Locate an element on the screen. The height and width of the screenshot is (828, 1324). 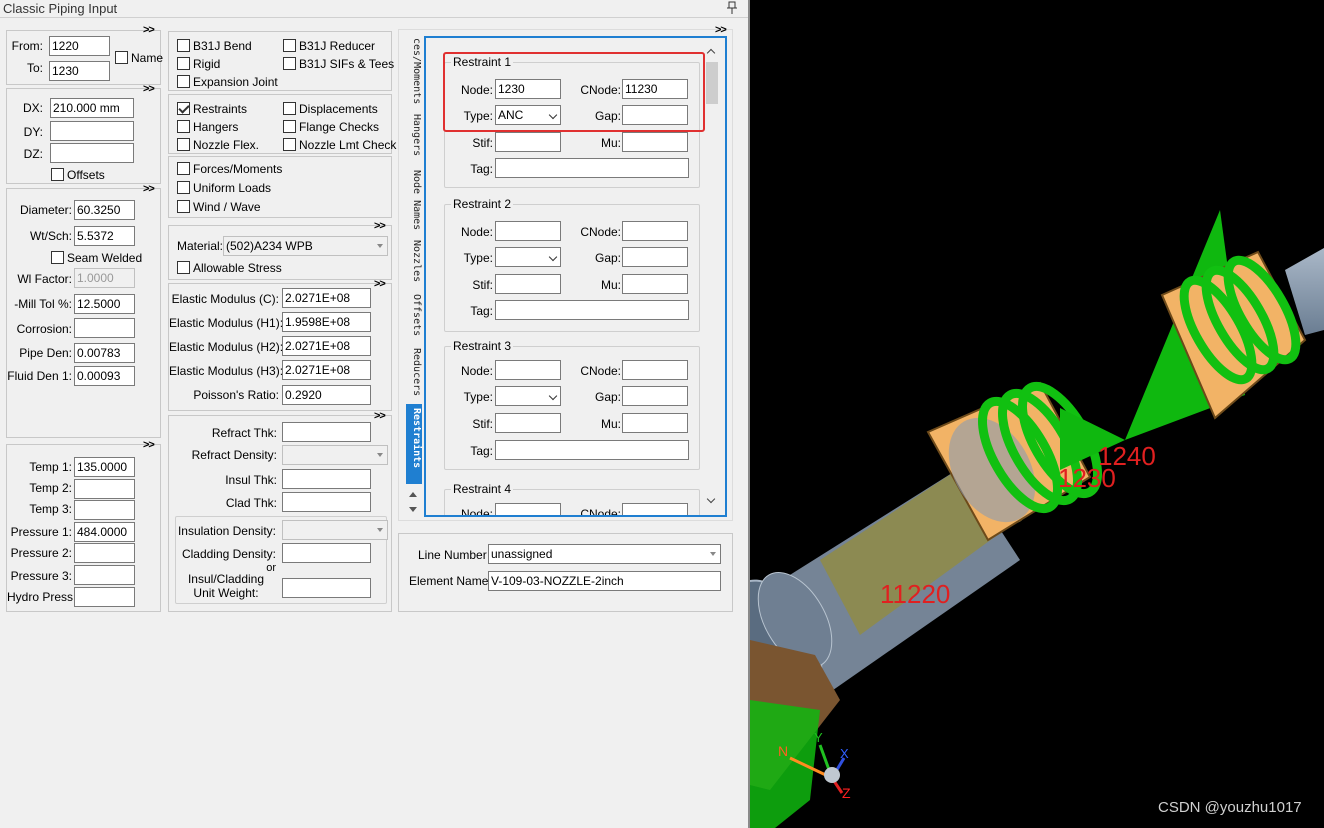
restraint-3-type-select is located at coordinates (528, 396).